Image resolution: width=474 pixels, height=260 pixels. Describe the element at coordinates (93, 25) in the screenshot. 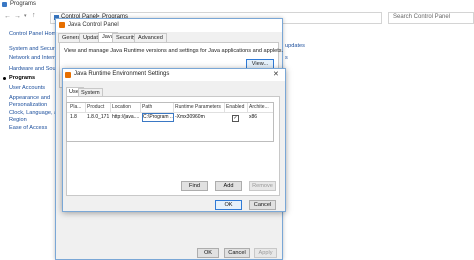

I see `jcp-title: Java Control Panel` at that location.